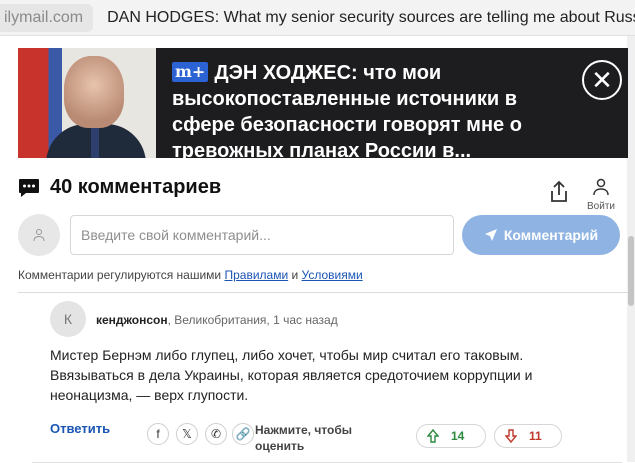 This screenshot has height=463, width=635. Describe the element at coordinates (433, 436) in the screenshot. I see `arrow-up-icon` at that location.